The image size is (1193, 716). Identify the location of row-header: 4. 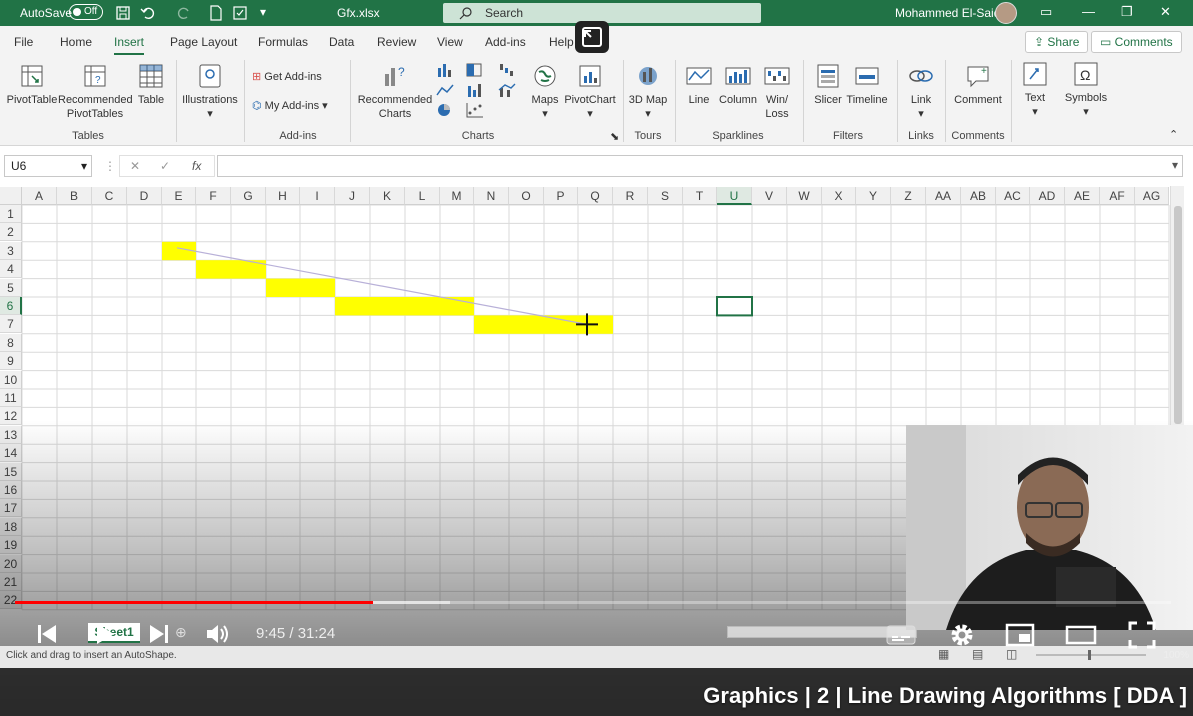
(11, 269).